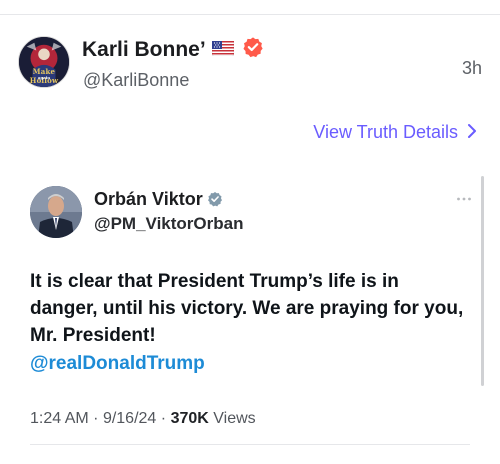 The height and width of the screenshot is (464, 500). What do you see at coordinates (223, 48) in the screenshot?
I see `us-flag-icon` at bounding box center [223, 48].